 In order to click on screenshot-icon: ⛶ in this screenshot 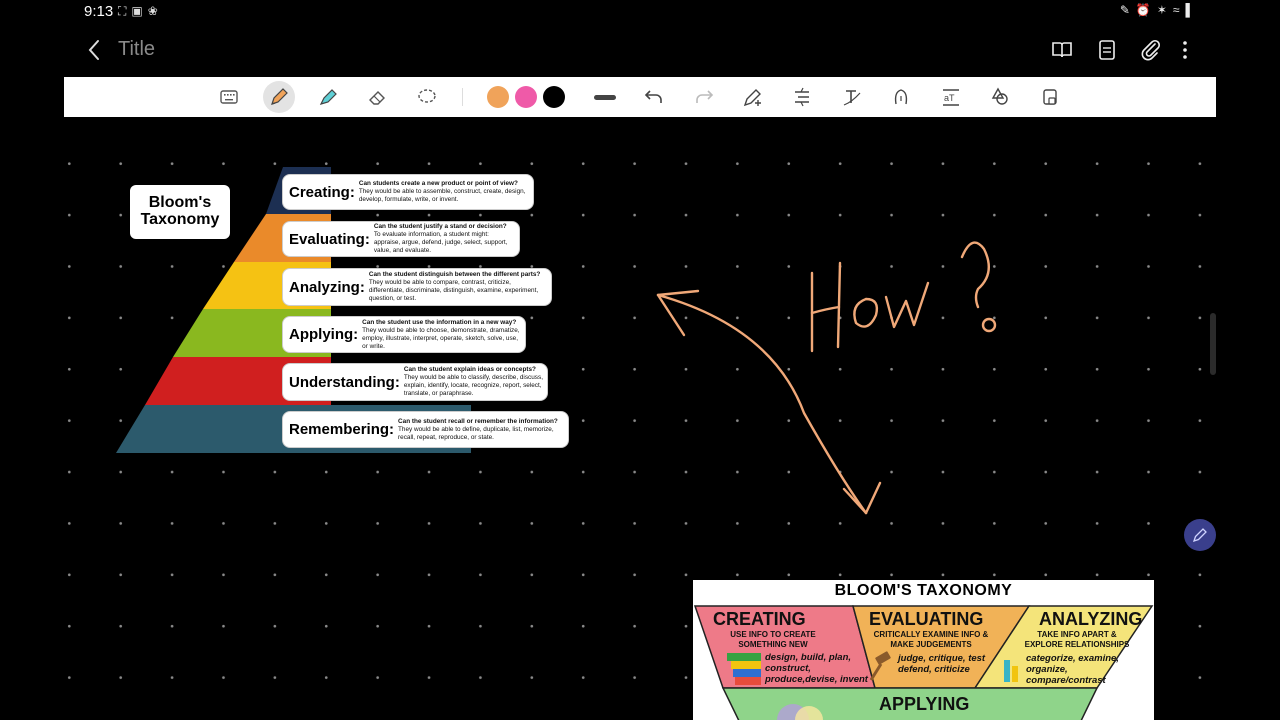, I will do `click(122, 11)`.